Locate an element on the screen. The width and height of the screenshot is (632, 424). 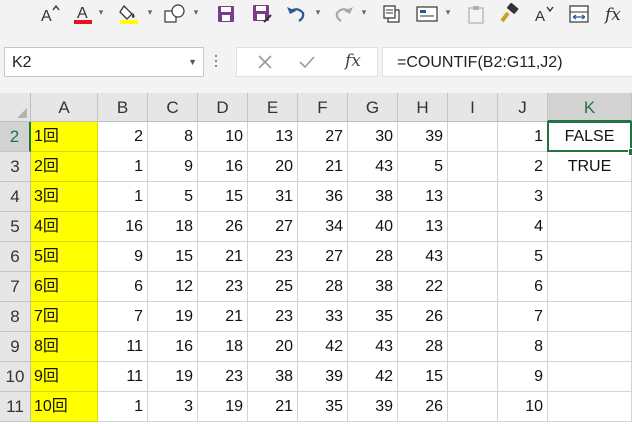
cell-a10: 9回 is located at coordinates (64, 377).